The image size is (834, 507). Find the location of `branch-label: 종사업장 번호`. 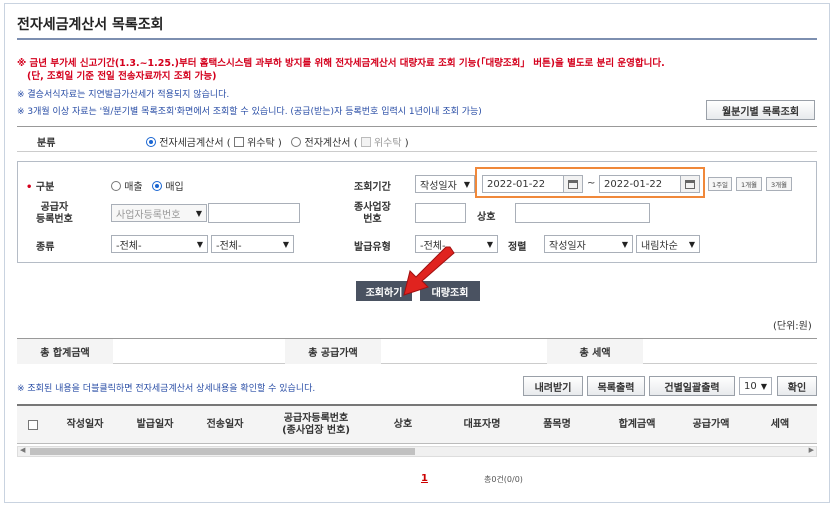

branch-label: 종사업장 번호 is located at coordinates (372, 214).